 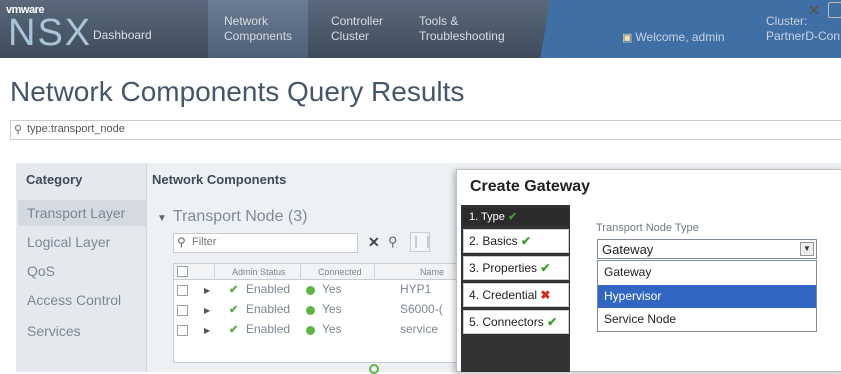 I want to click on option-gateway: Gateway, so click(x=707, y=272).